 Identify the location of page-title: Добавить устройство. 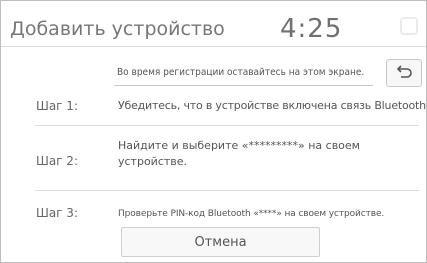
(117, 29).